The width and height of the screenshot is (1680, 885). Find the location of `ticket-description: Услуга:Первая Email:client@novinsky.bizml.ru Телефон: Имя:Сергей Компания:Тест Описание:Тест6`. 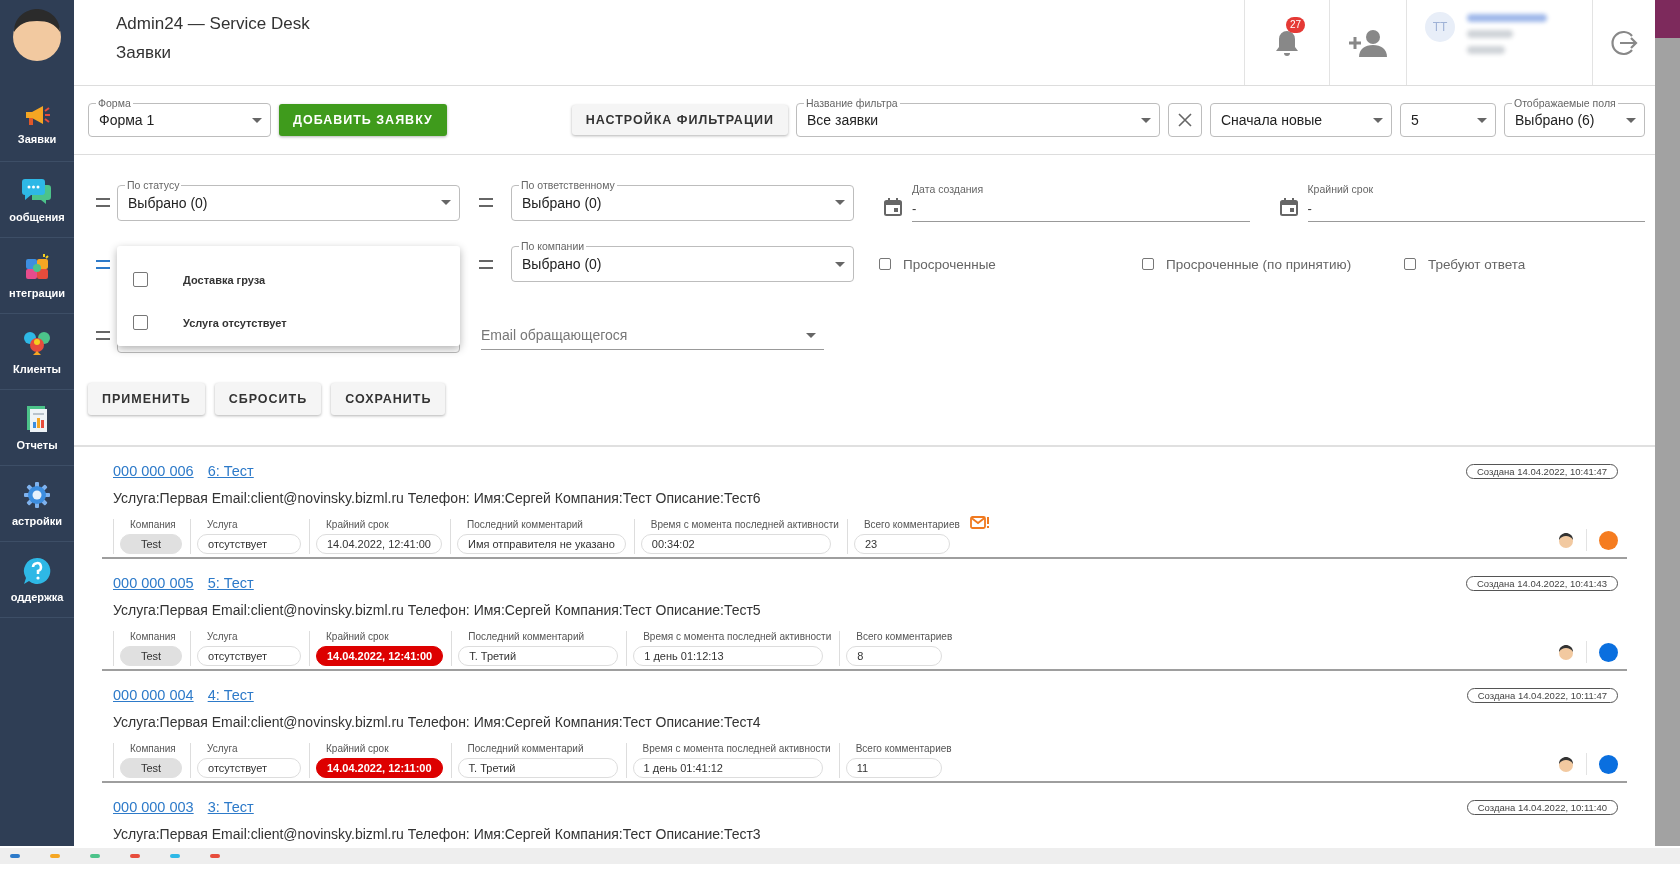

ticket-description: Услуга:Первая Email:client@novinsky.bizml.ru Телефон: Имя:Сергей Компания:Тест Описание:Тест6 is located at coordinates (437, 498).